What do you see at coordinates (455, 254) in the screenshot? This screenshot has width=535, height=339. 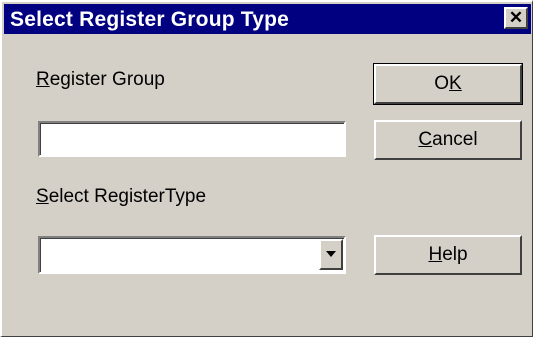 I see `help-label-text: elp` at bounding box center [455, 254].